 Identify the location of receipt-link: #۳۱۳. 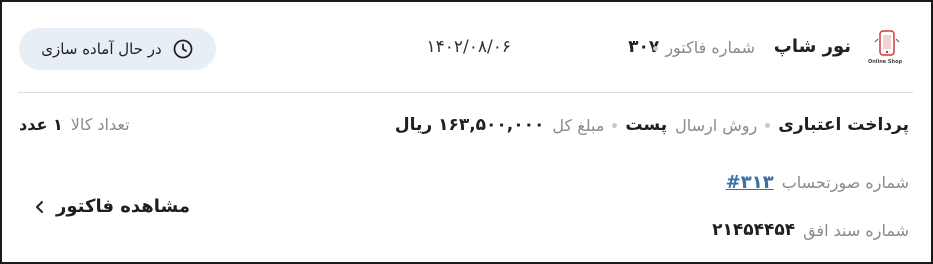
(750, 182).